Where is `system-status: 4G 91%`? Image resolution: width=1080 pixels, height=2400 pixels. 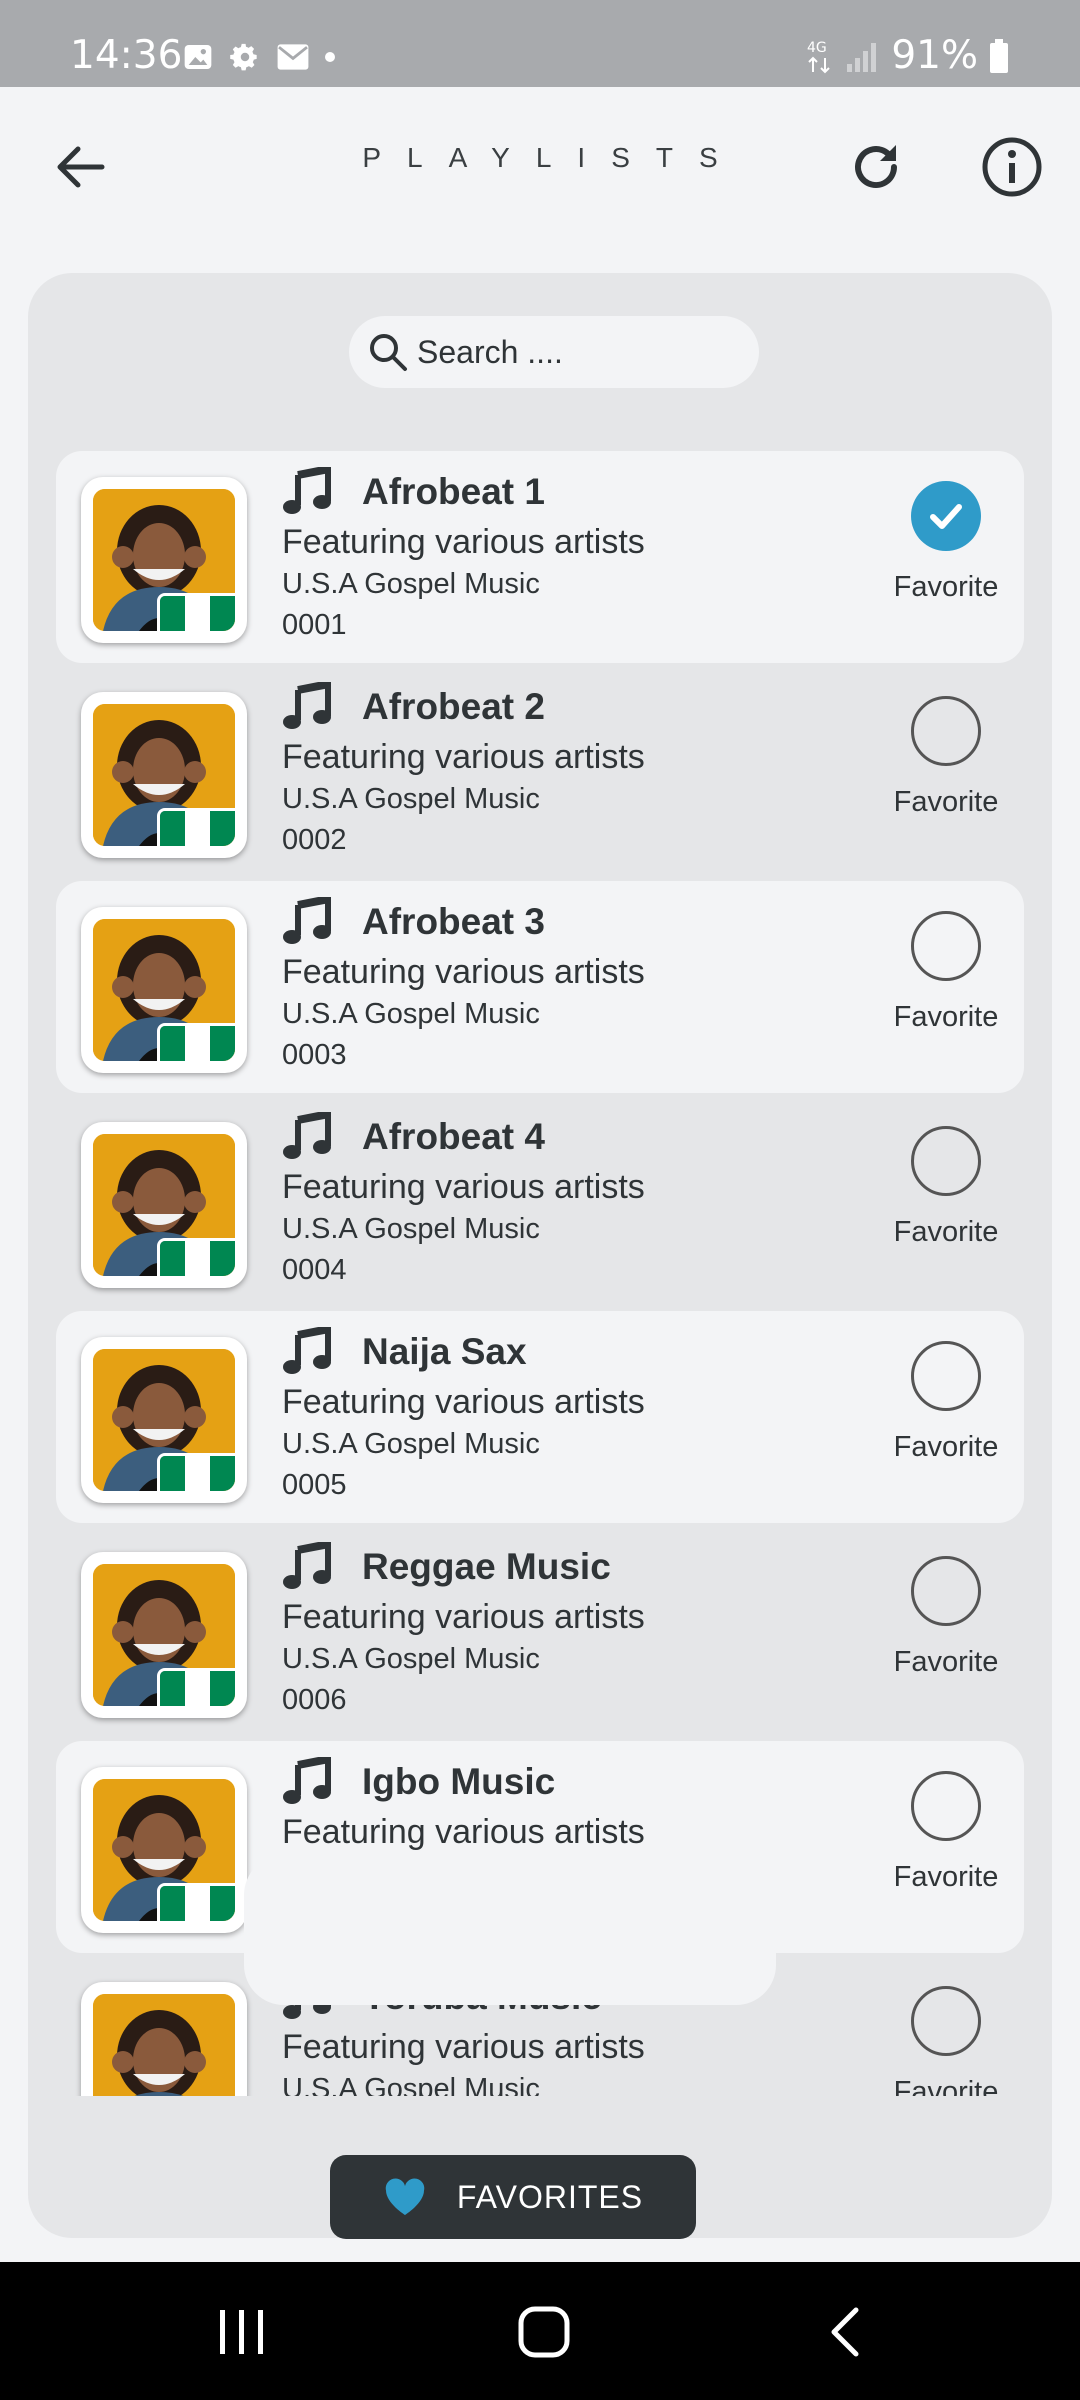
system-status: 4G 91% is located at coordinates (907, 55).